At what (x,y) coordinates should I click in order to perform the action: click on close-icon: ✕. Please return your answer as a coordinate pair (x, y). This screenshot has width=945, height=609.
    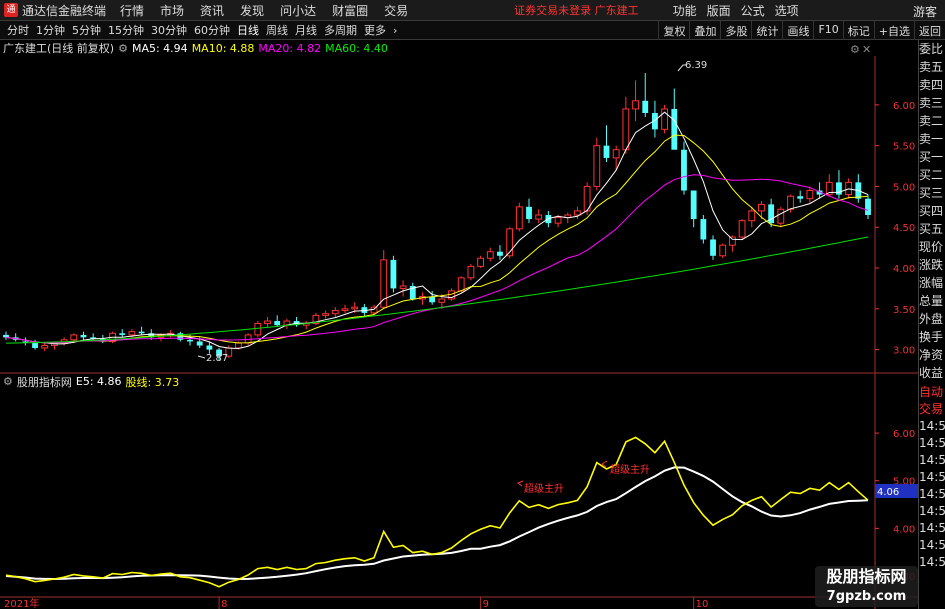
    Looking at the image, I should click on (866, 49).